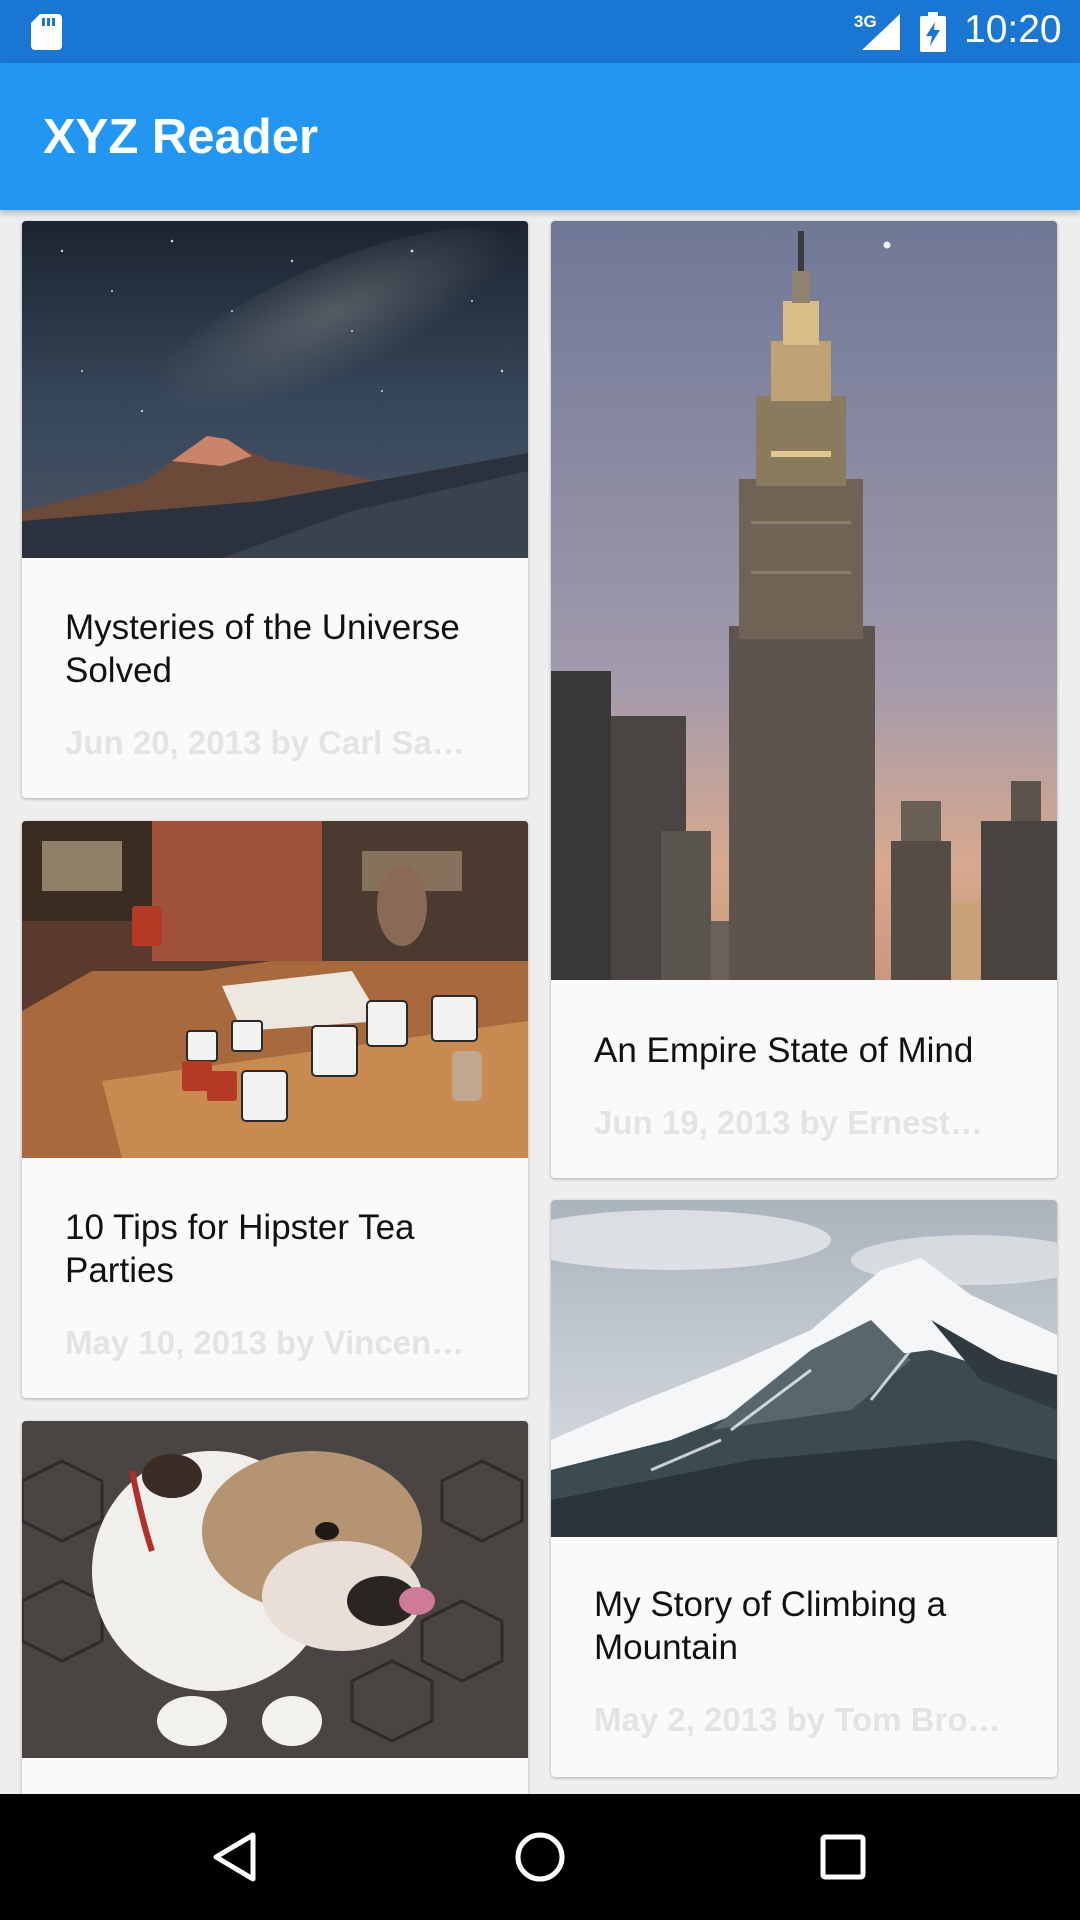 Image resolution: width=1080 pixels, height=1920 pixels. I want to click on article-image-bulldog, so click(275, 1589).